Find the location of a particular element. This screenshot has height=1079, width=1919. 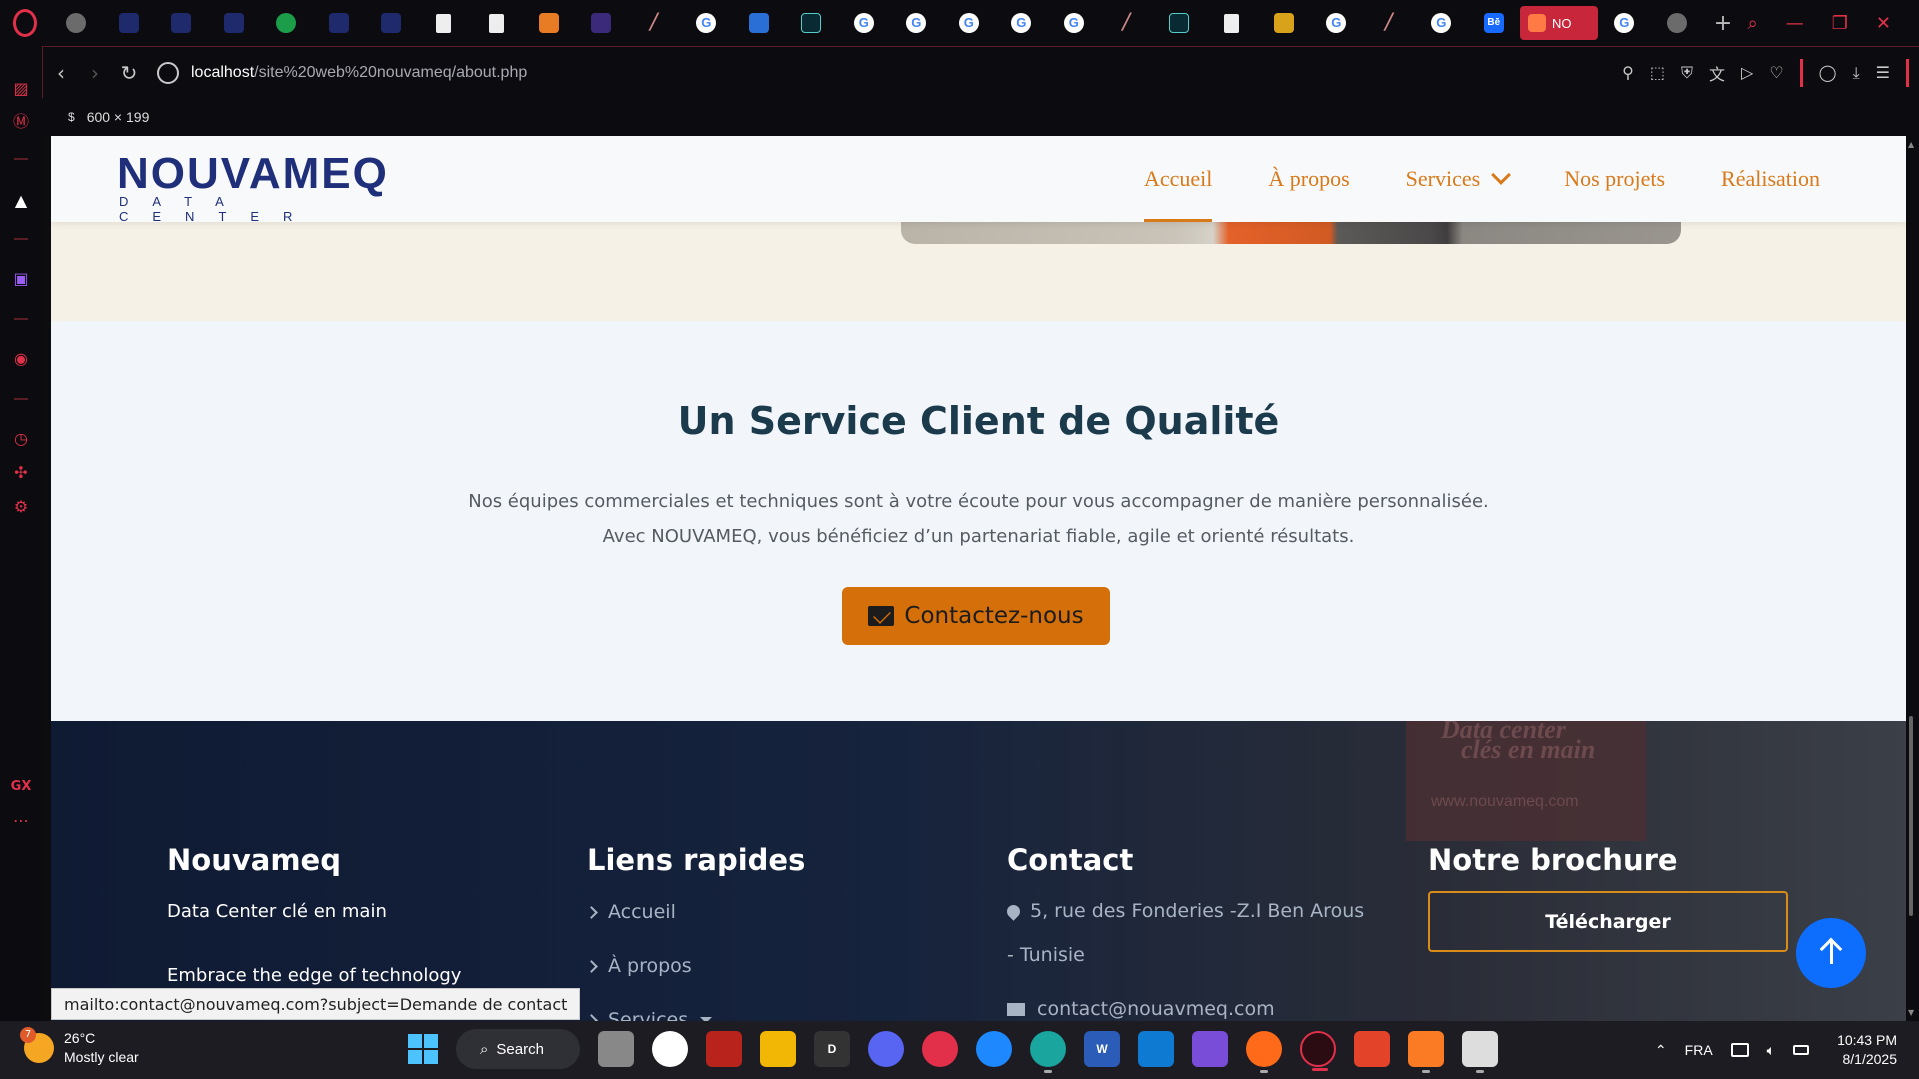

vscode-icon is located at coordinates (1156, 1049).